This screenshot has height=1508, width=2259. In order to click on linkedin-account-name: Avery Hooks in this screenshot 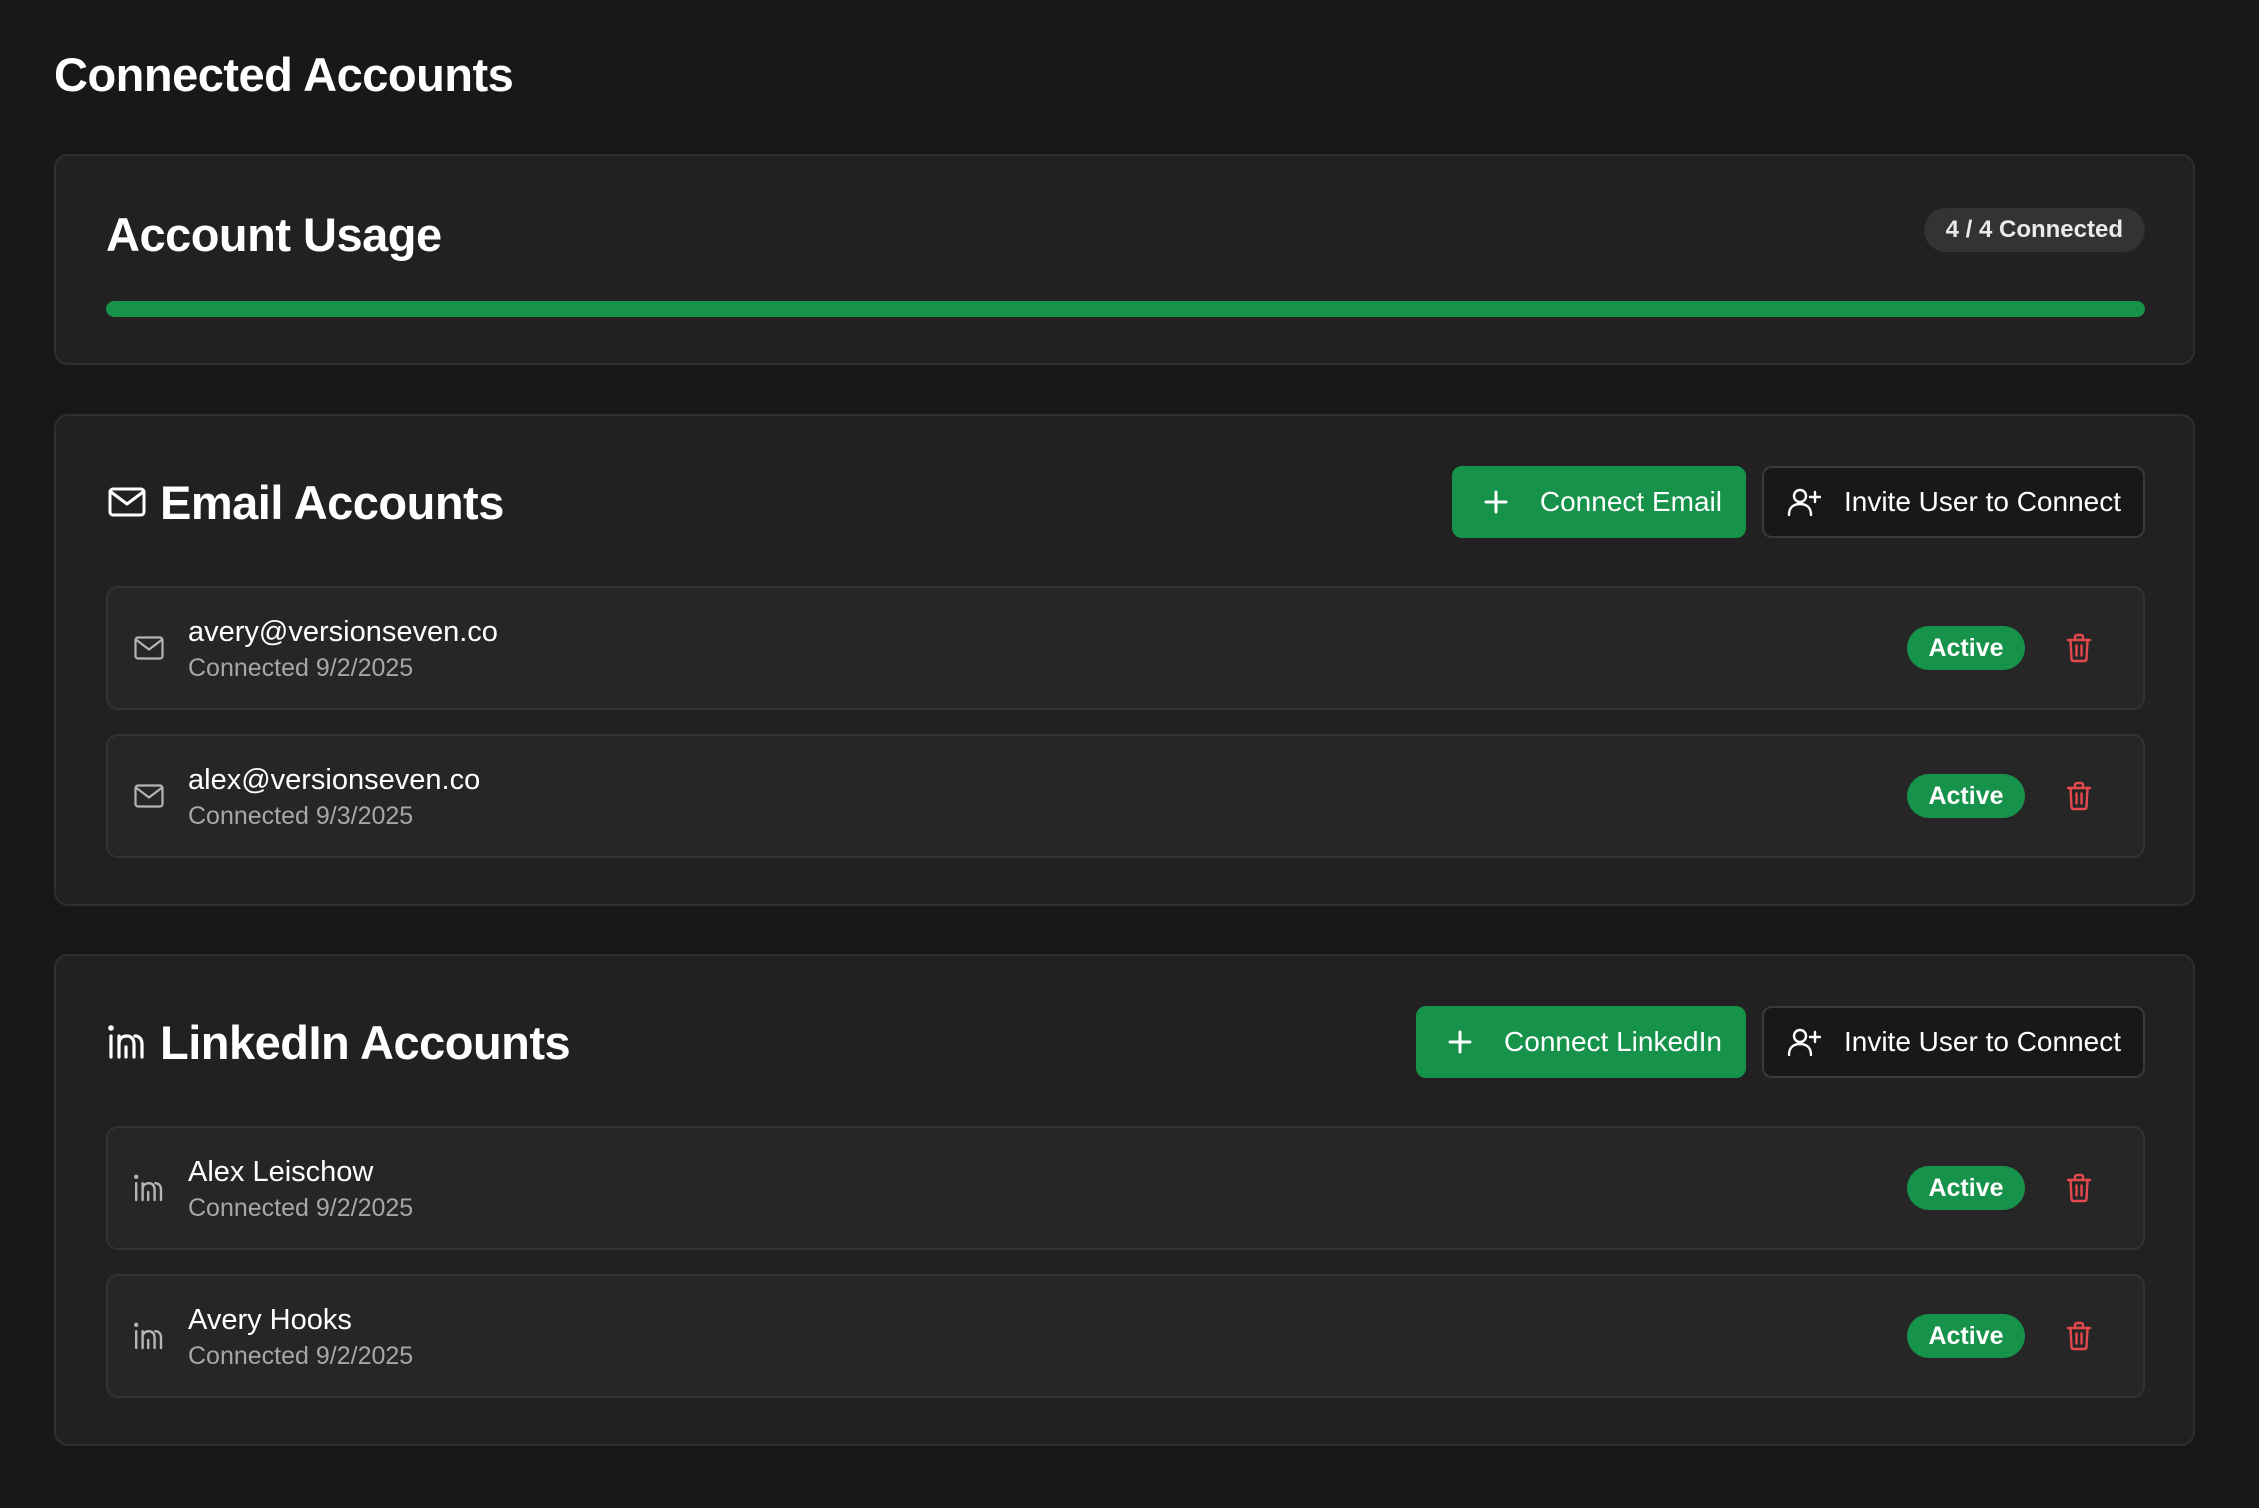, I will do `click(270, 1320)`.